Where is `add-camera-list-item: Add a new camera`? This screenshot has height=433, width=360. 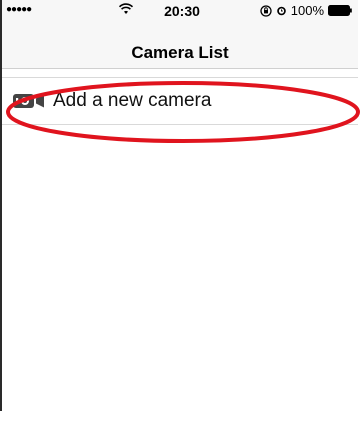 add-camera-list-item: Add a new camera is located at coordinates (180, 101).